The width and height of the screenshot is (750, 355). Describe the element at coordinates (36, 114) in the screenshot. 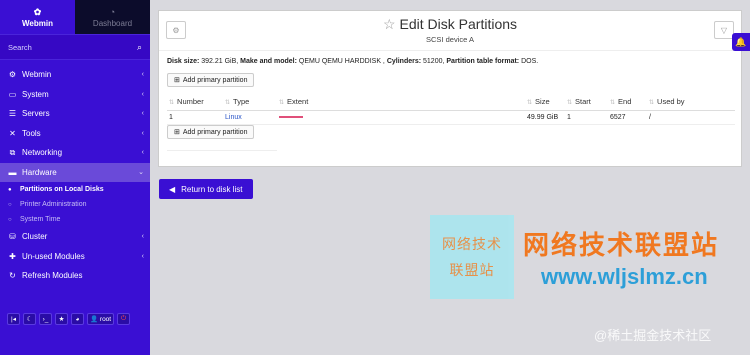

I see `sidebar-item-label: Servers` at that location.